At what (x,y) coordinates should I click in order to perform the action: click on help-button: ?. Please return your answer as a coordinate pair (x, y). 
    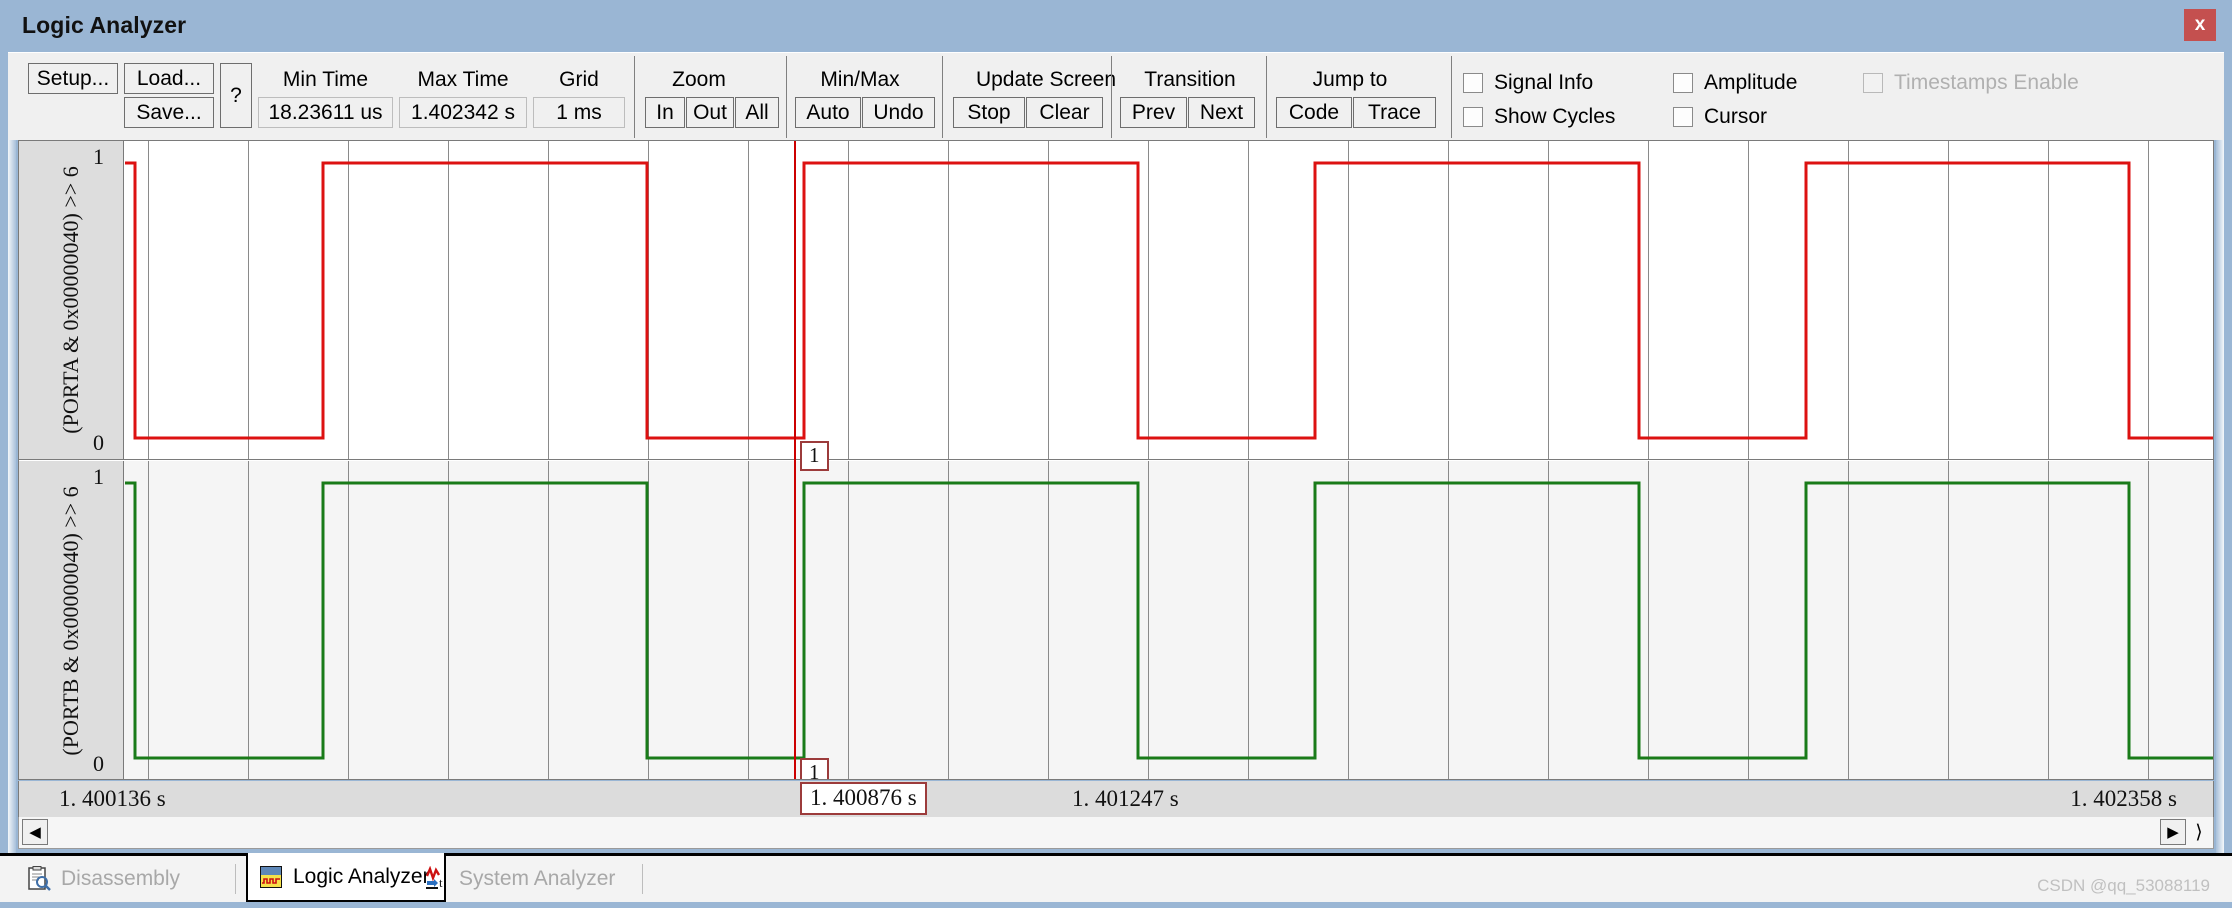
    Looking at the image, I should click on (236, 95).